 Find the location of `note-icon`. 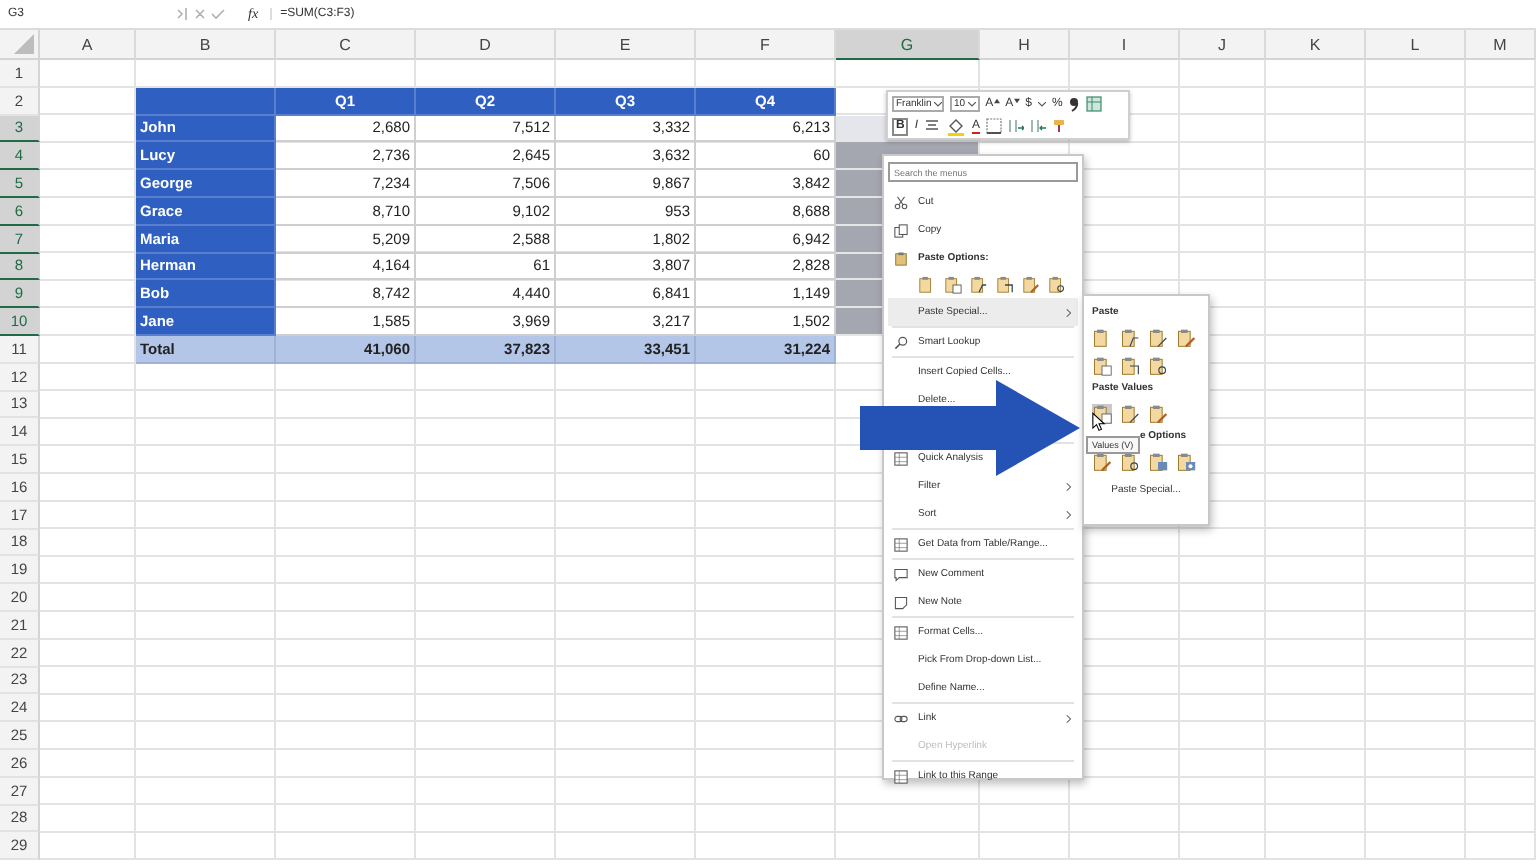

note-icon is located at coordinates (901, 602).